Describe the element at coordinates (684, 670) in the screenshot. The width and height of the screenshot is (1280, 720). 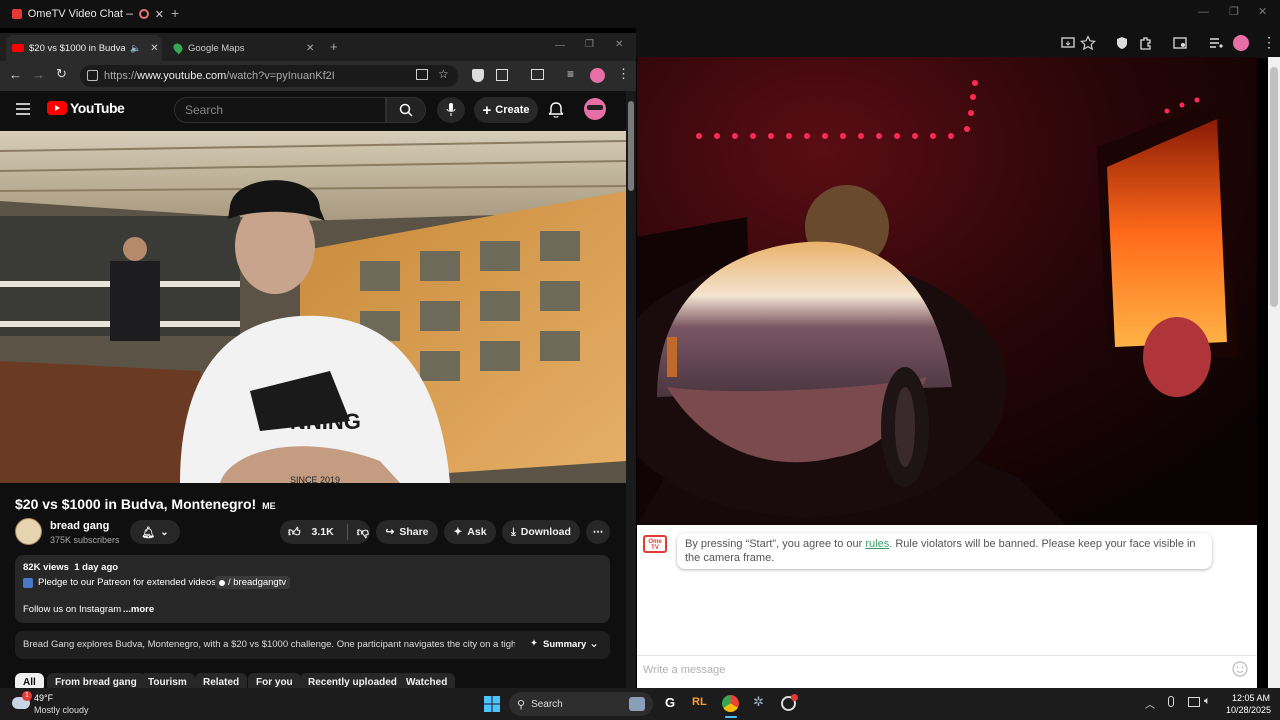
I see `message-input: Write a message` at that location.